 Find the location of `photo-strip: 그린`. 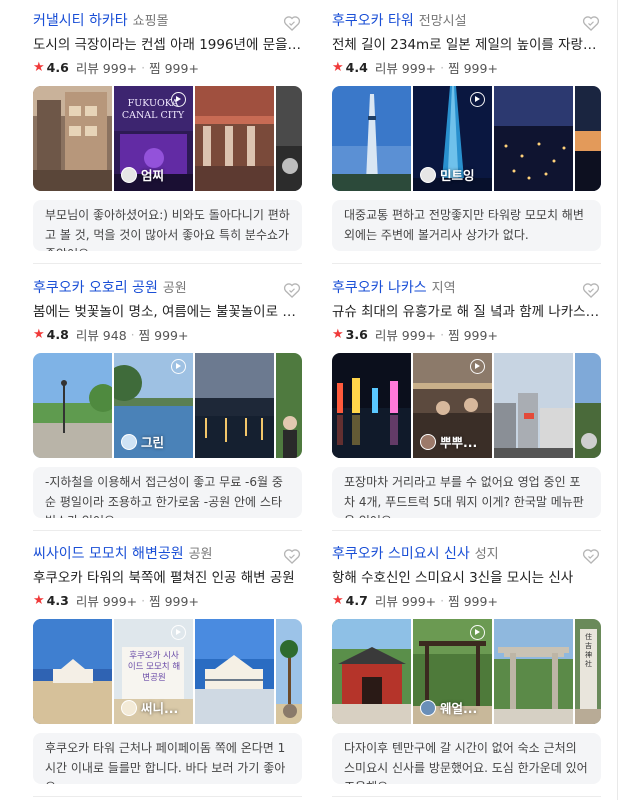

photo-strip: 그린 is located at coordinates (167, 405).